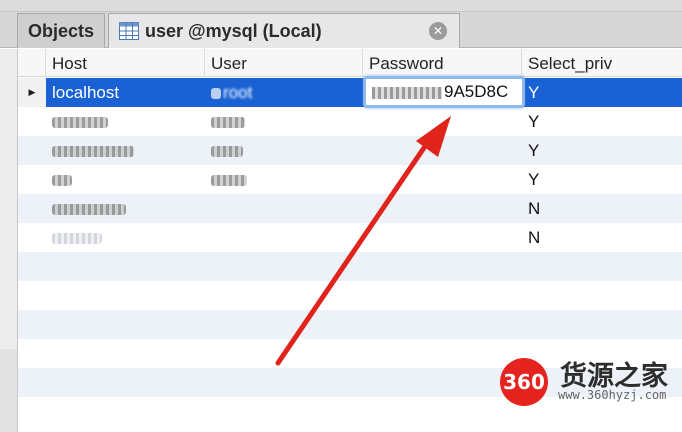  I want to click on close-tab-icon: ✕, so click(438, 31).